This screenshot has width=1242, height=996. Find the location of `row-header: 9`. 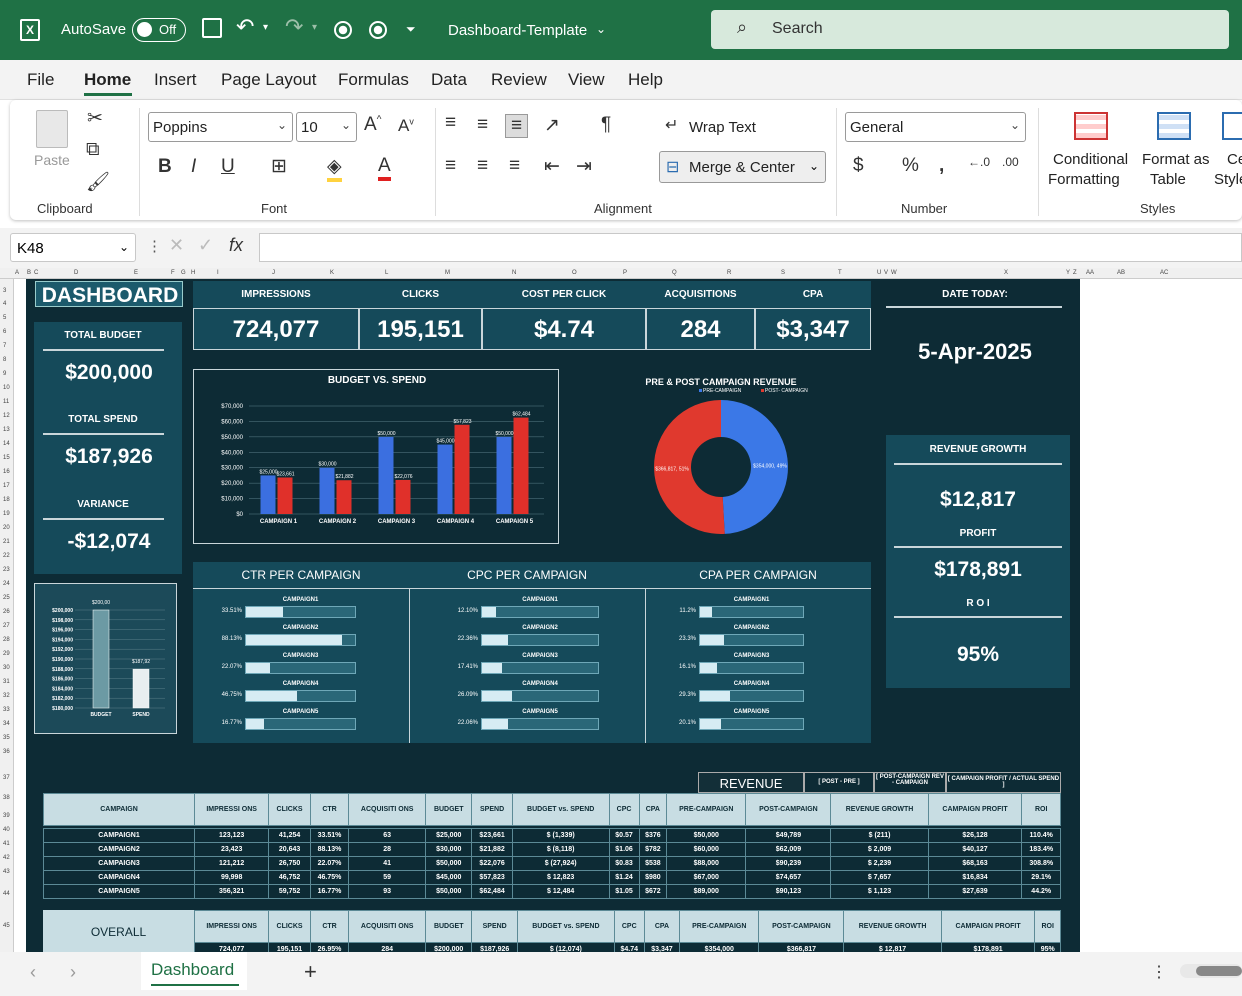

row-header: 9 is located at coordinates (4, 374).